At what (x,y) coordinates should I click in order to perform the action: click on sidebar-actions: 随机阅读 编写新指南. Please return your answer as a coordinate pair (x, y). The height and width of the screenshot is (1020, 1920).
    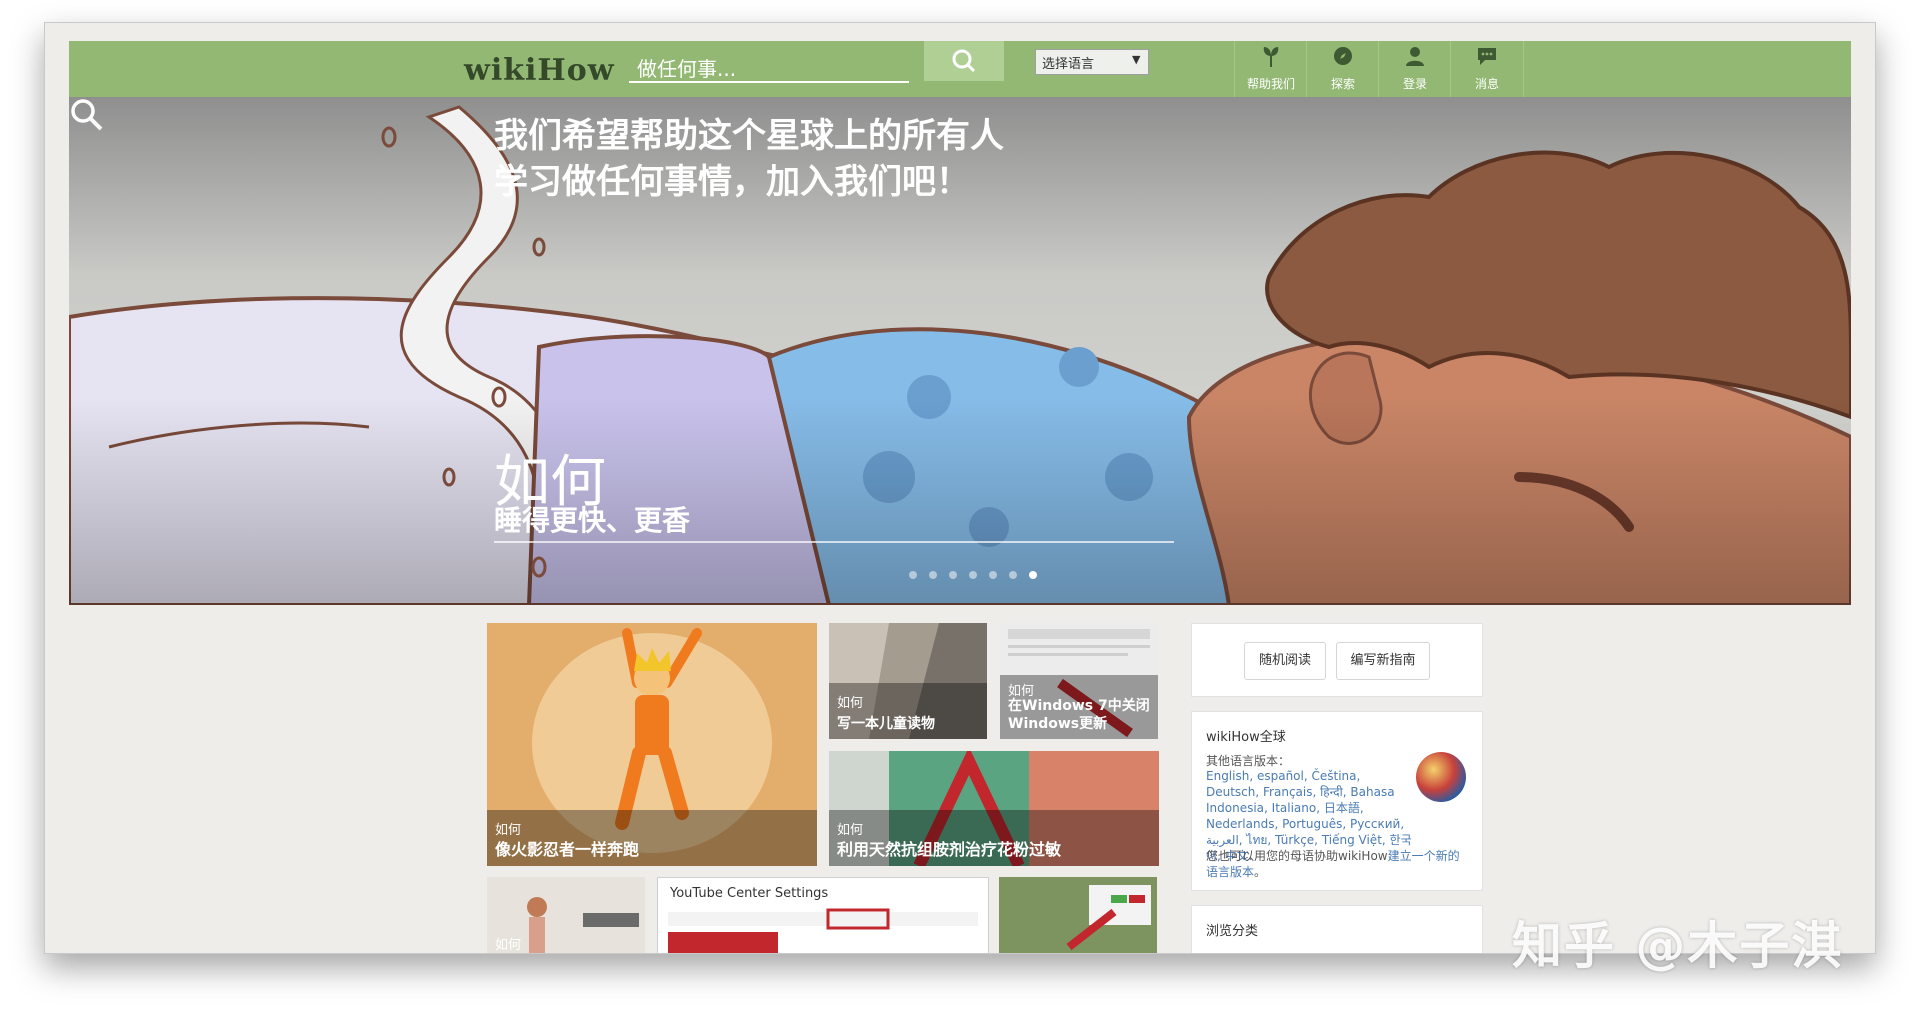
    Looking at the image, I should click on (1337, 660).